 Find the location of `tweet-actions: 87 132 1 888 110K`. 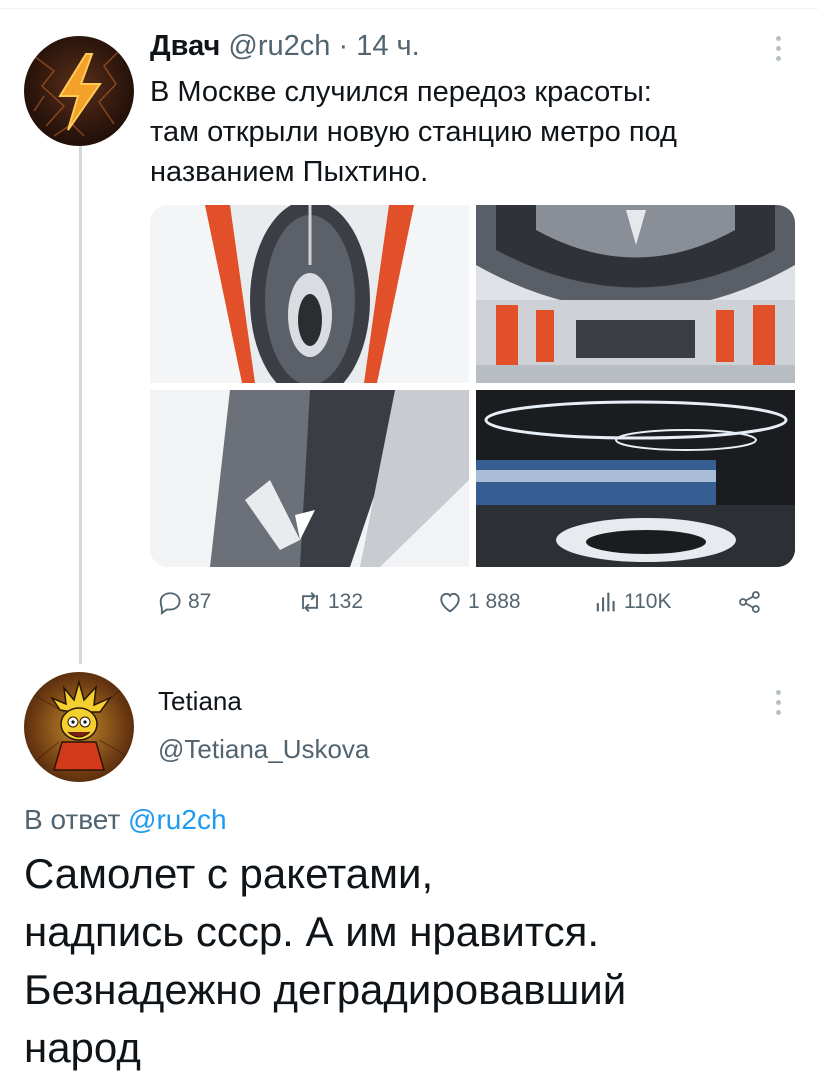

tweet-actions: 87 132 1 888 110K is located at coordinates (466, 606).